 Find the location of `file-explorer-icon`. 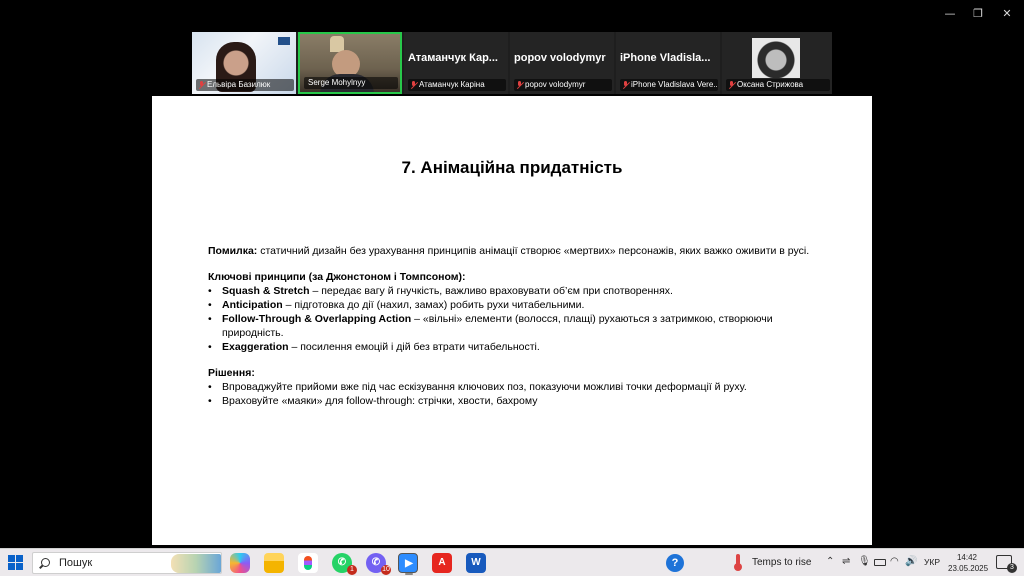

file-explorer-icon is located at coordinates (274, 563).